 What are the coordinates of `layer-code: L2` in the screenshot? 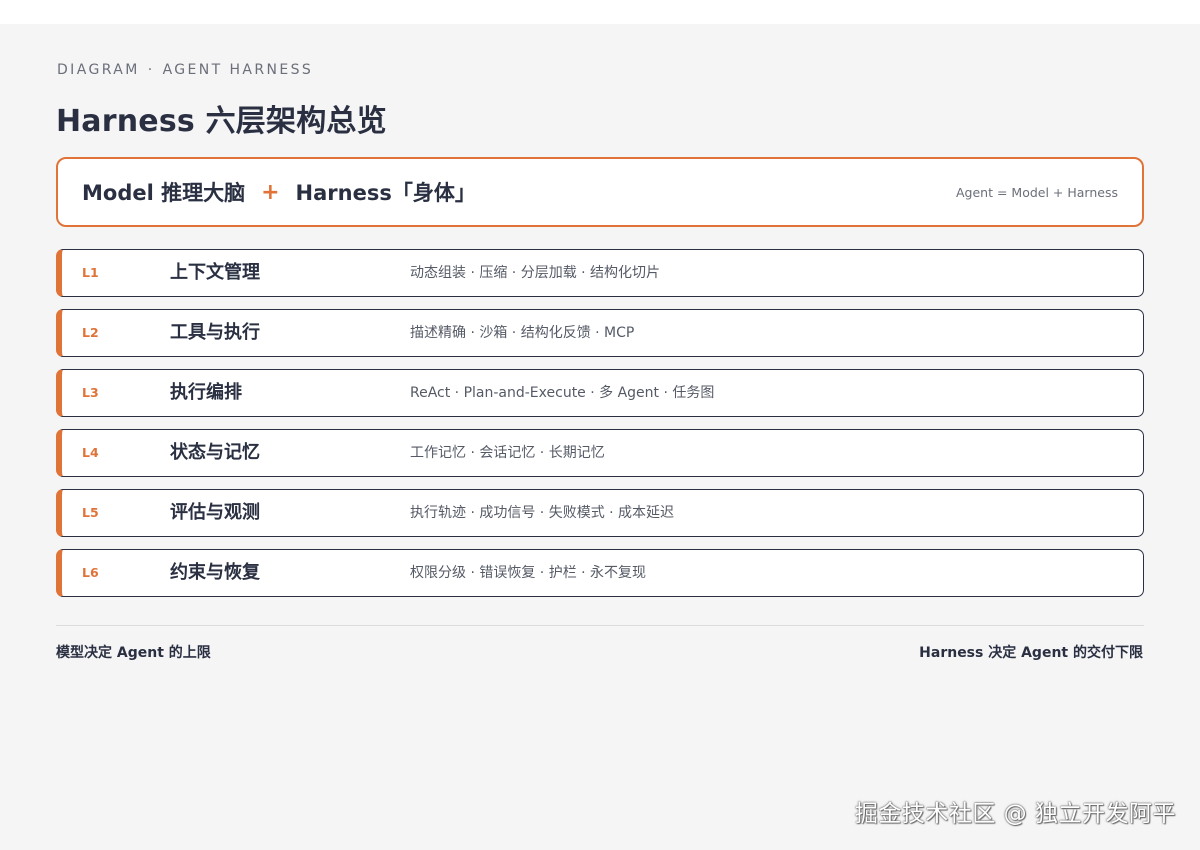 It's located at (90, 332).